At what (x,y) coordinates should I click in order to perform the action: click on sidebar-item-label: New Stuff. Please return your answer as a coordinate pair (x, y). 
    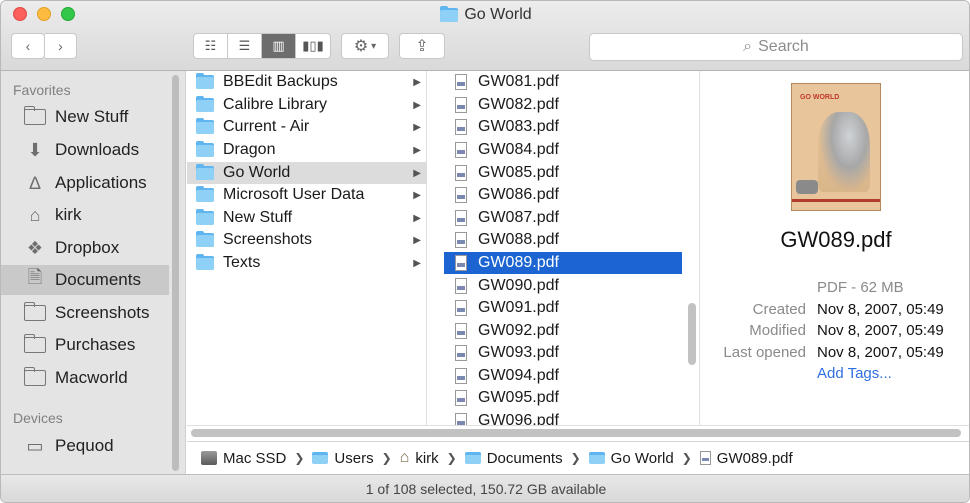
    Looking at the image, I should click on (92, 116).